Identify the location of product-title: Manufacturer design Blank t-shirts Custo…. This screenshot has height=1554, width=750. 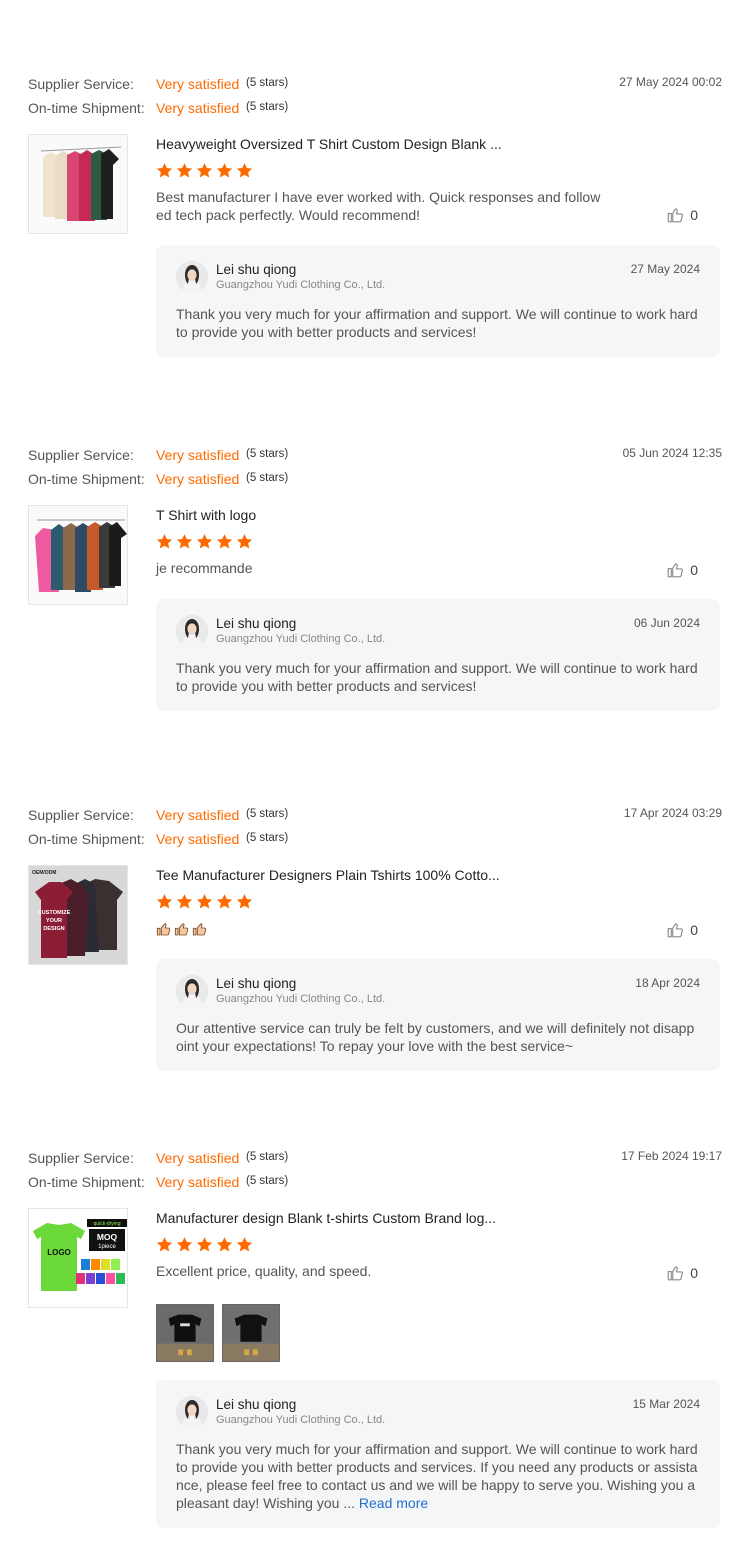
(326, 1218).